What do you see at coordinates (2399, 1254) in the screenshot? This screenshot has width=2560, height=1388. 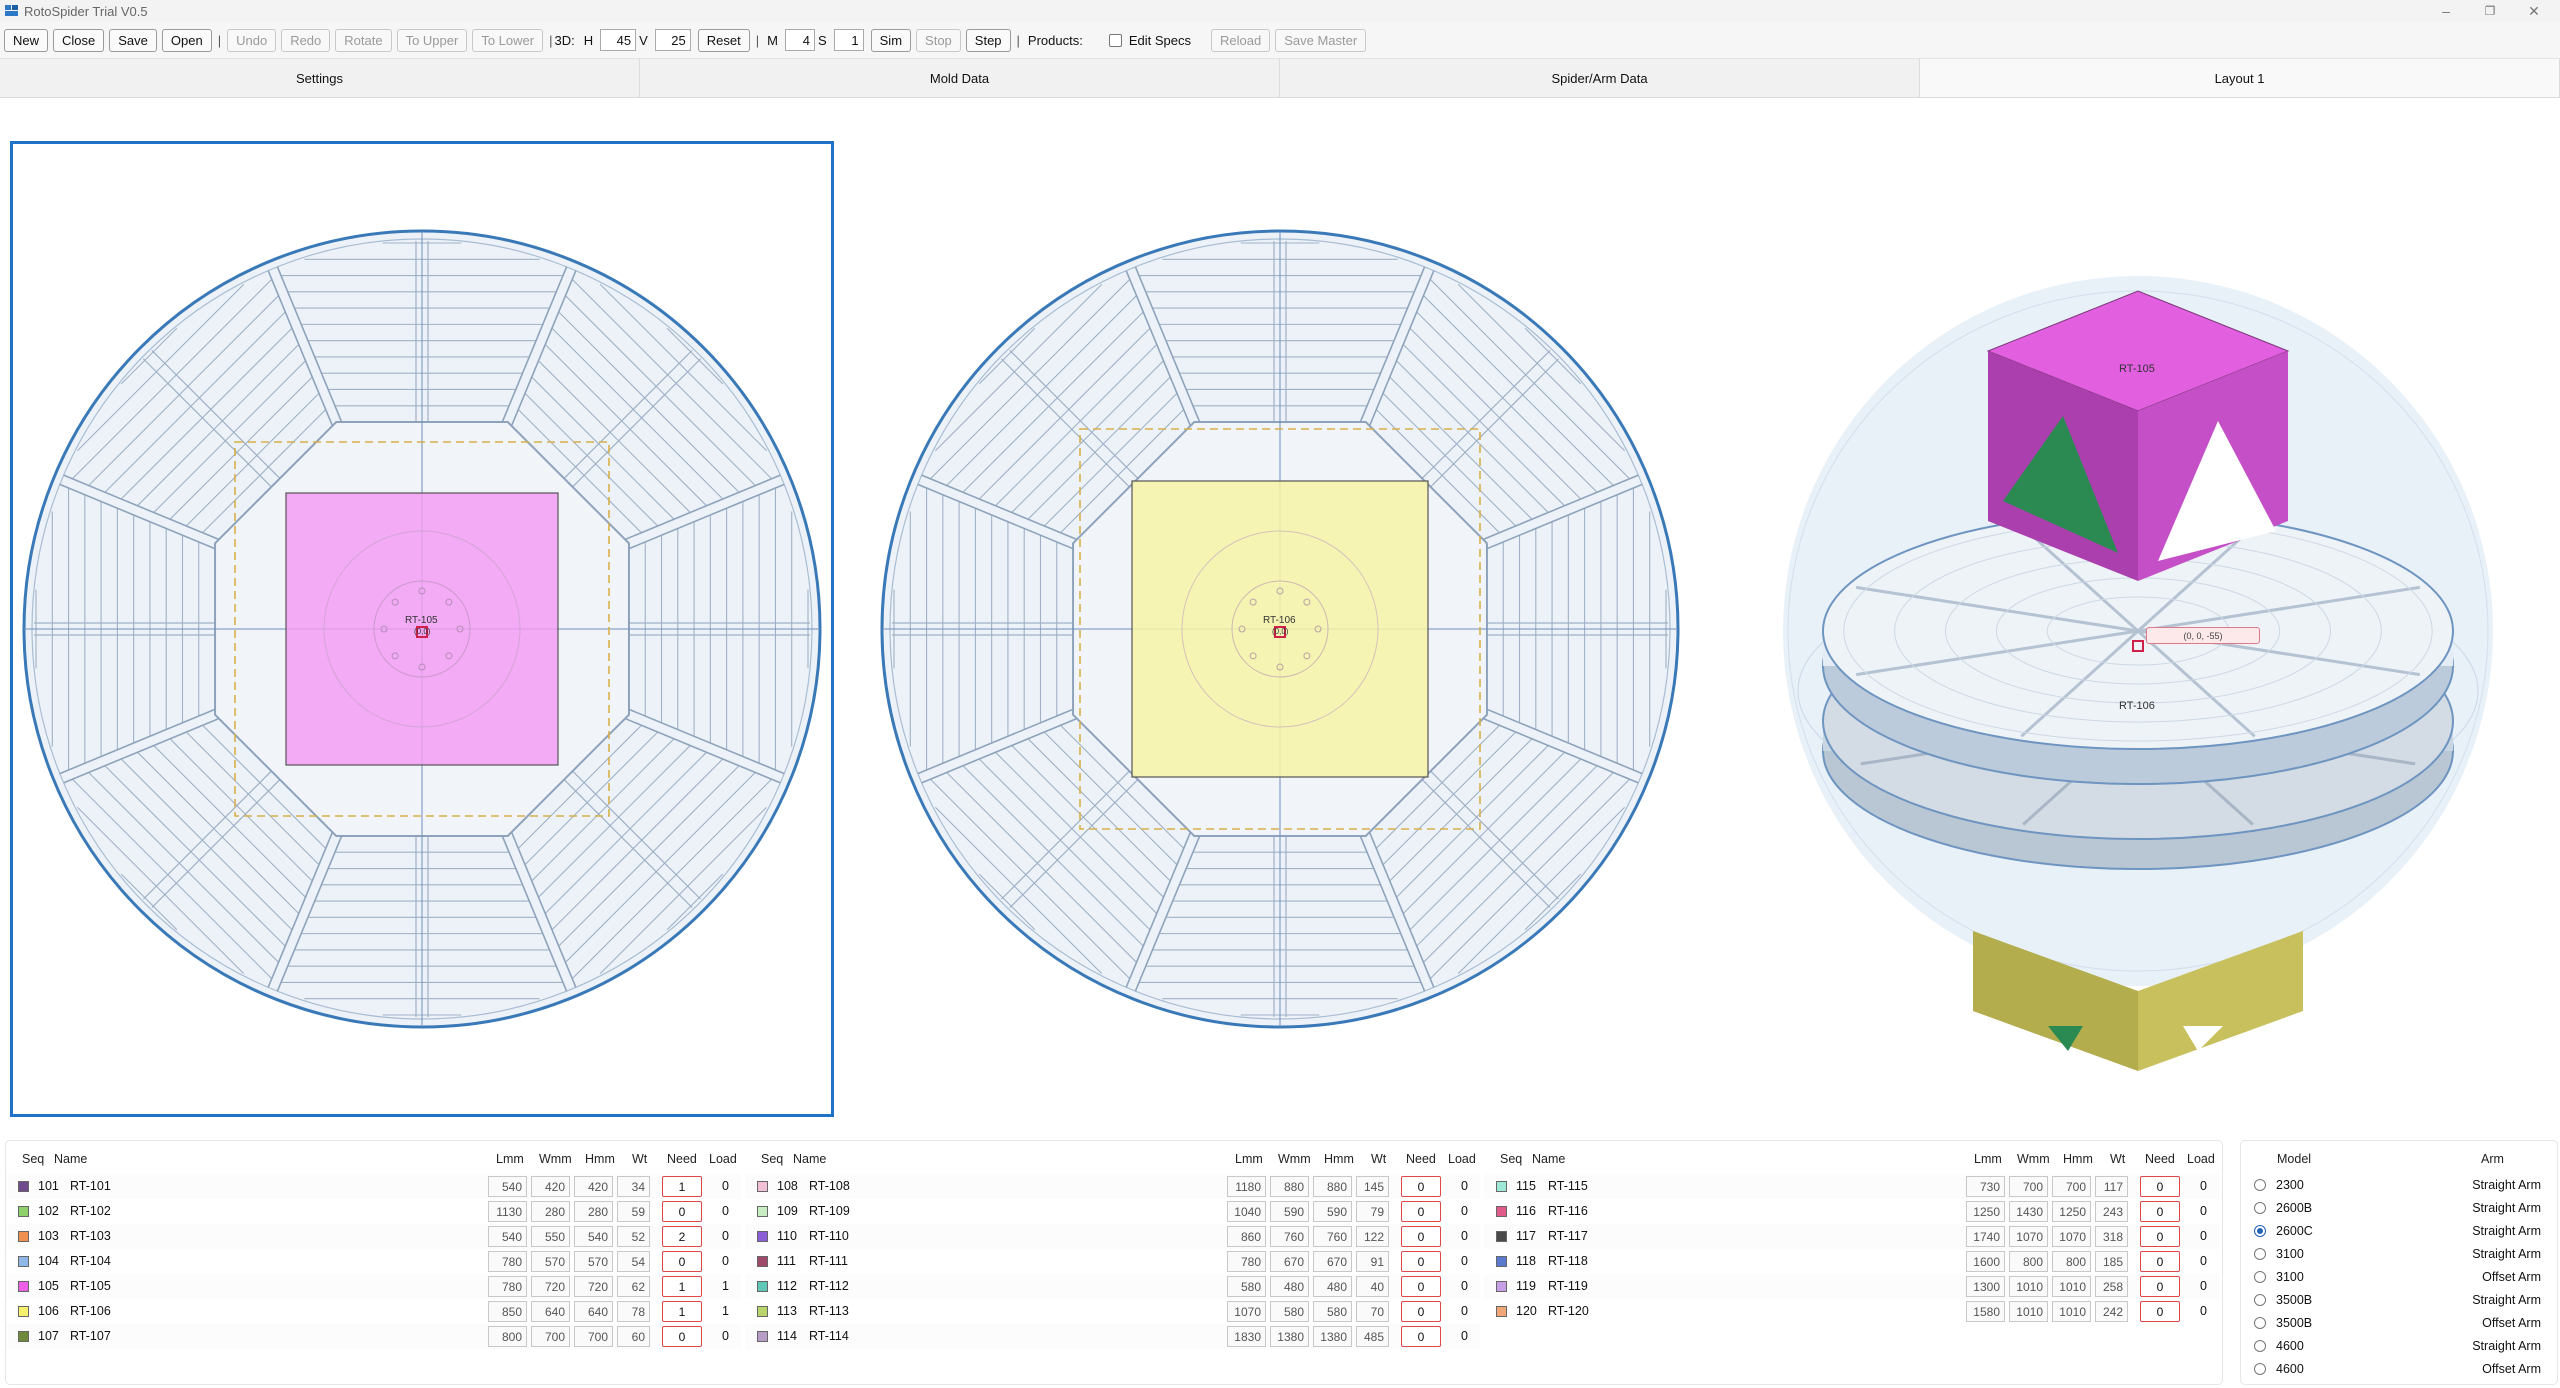 I see `model-row: 3100 Straight Arm` at bounding box center [2399, 1254].